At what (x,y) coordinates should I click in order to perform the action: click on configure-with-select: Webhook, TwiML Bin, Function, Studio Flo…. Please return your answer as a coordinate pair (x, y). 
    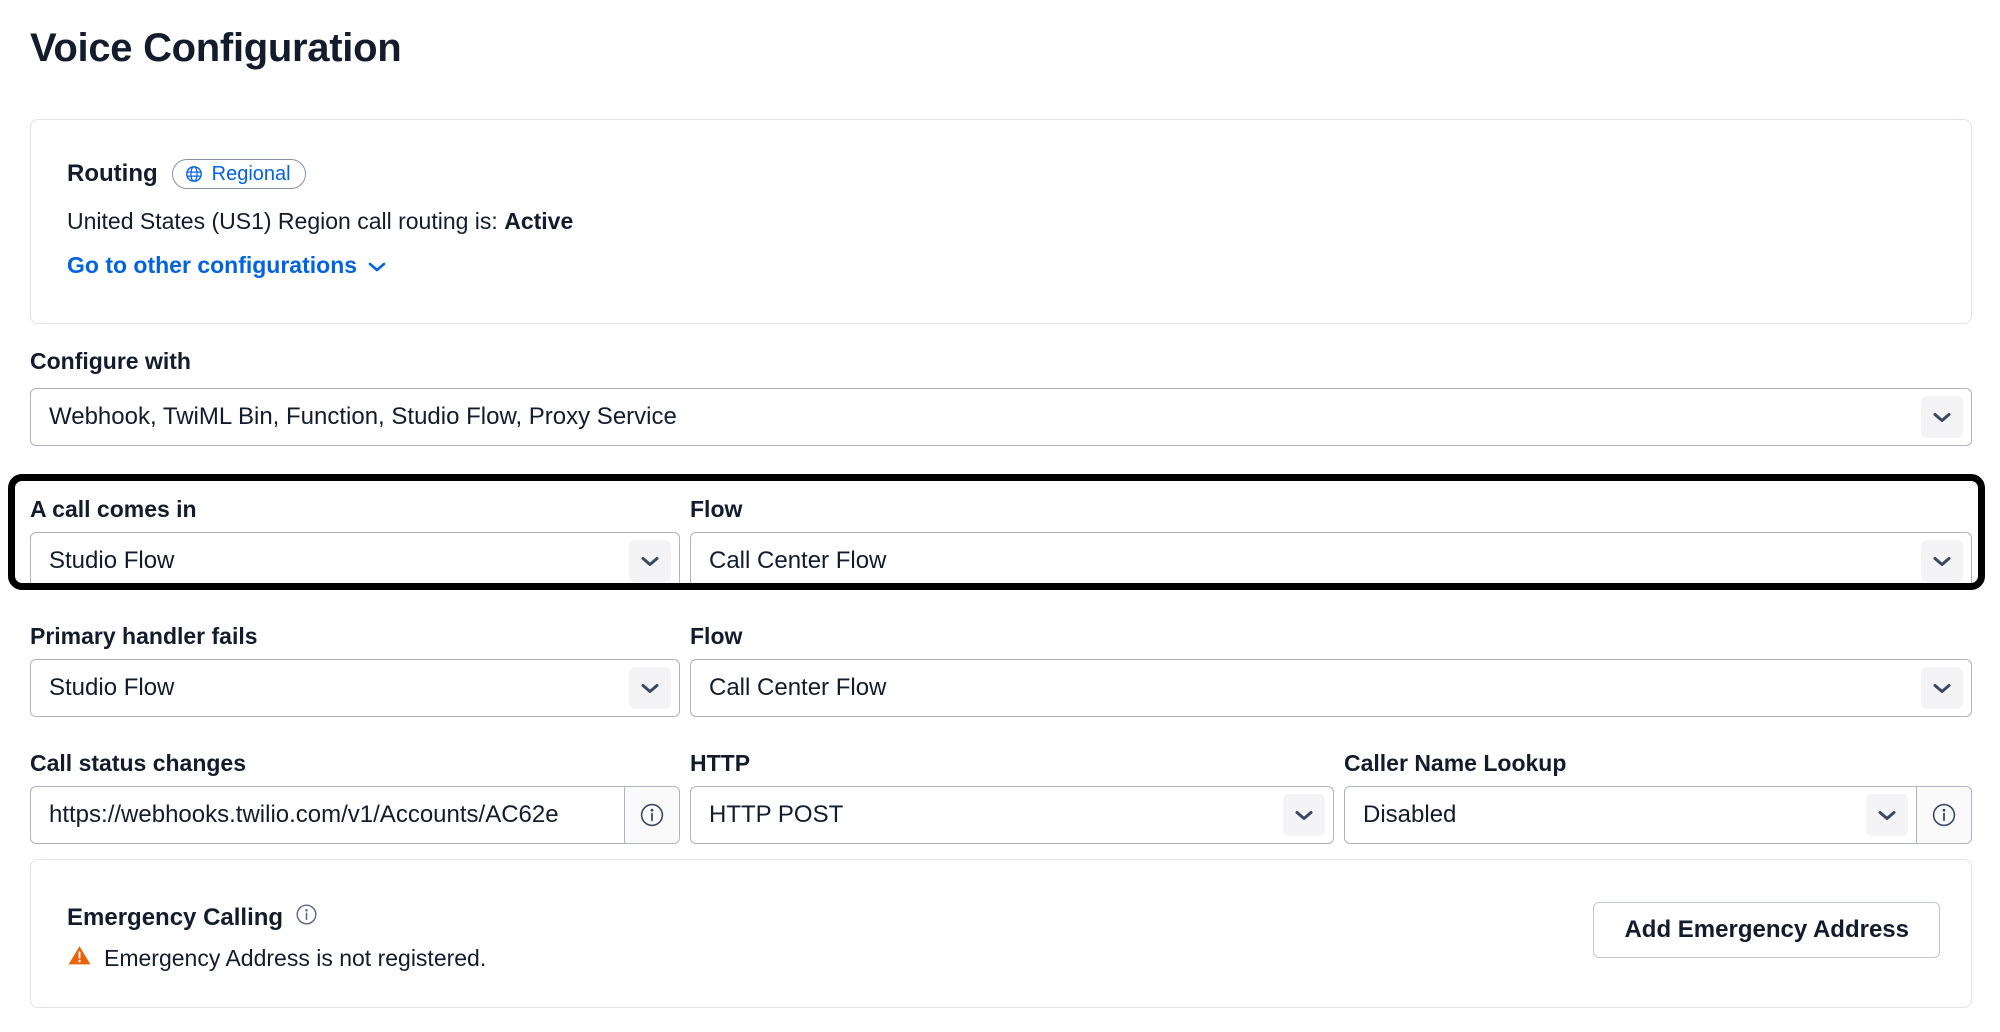
    Looking at the image, I should click on (1001, 417).